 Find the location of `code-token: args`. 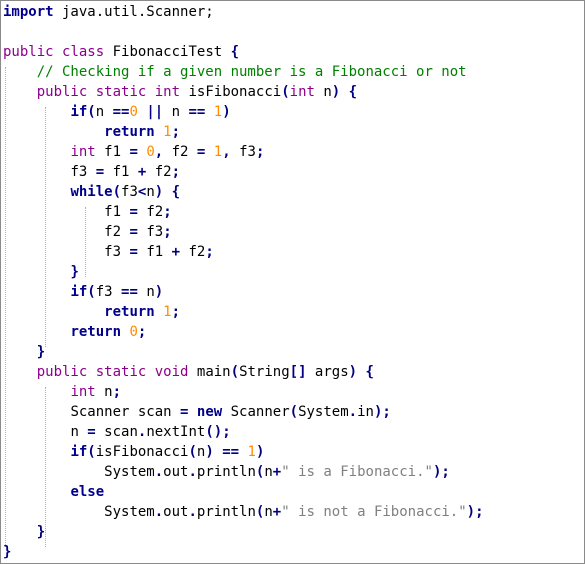

code-token: args is located at coordinates (327, 372).